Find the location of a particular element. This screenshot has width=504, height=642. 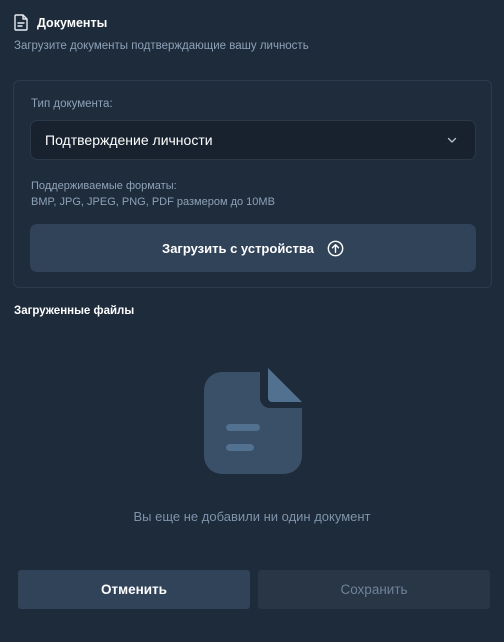

page-title: Документы is located at coordinates (72, 22).